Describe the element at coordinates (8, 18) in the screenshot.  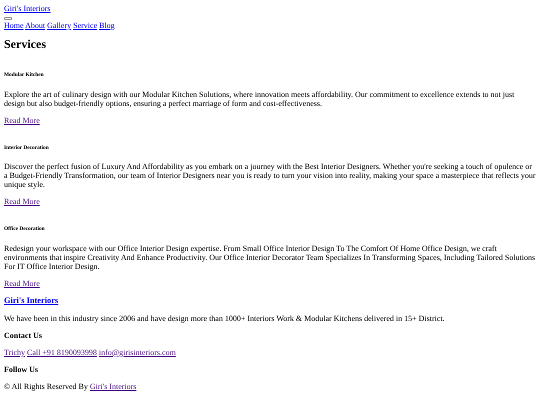
I see `menu-button` at that location.